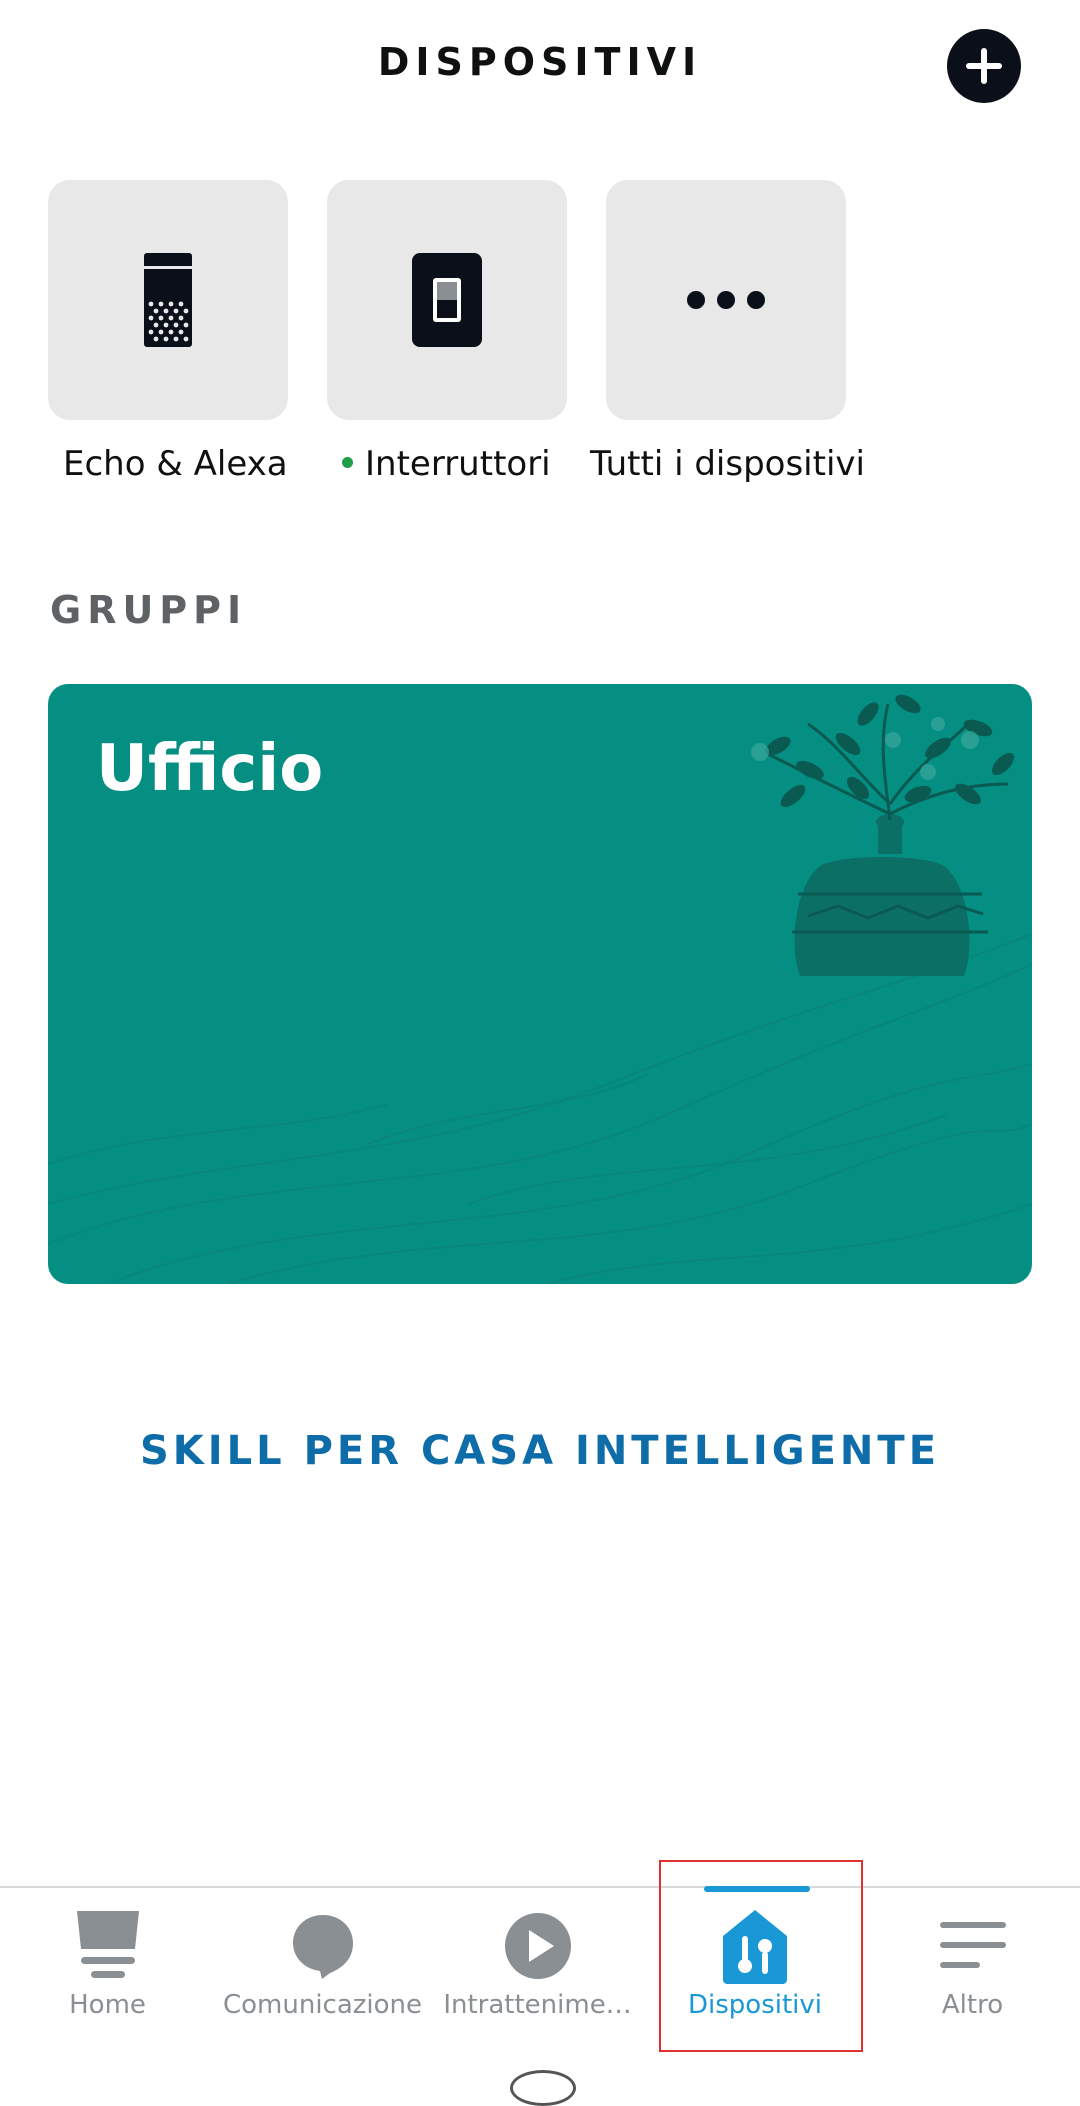 This screenshot has height=2106, width=1080. Describe the element at coordinates (149, 610) in the screenshot. I see `groups-section-title: GRUPPI` at that location.